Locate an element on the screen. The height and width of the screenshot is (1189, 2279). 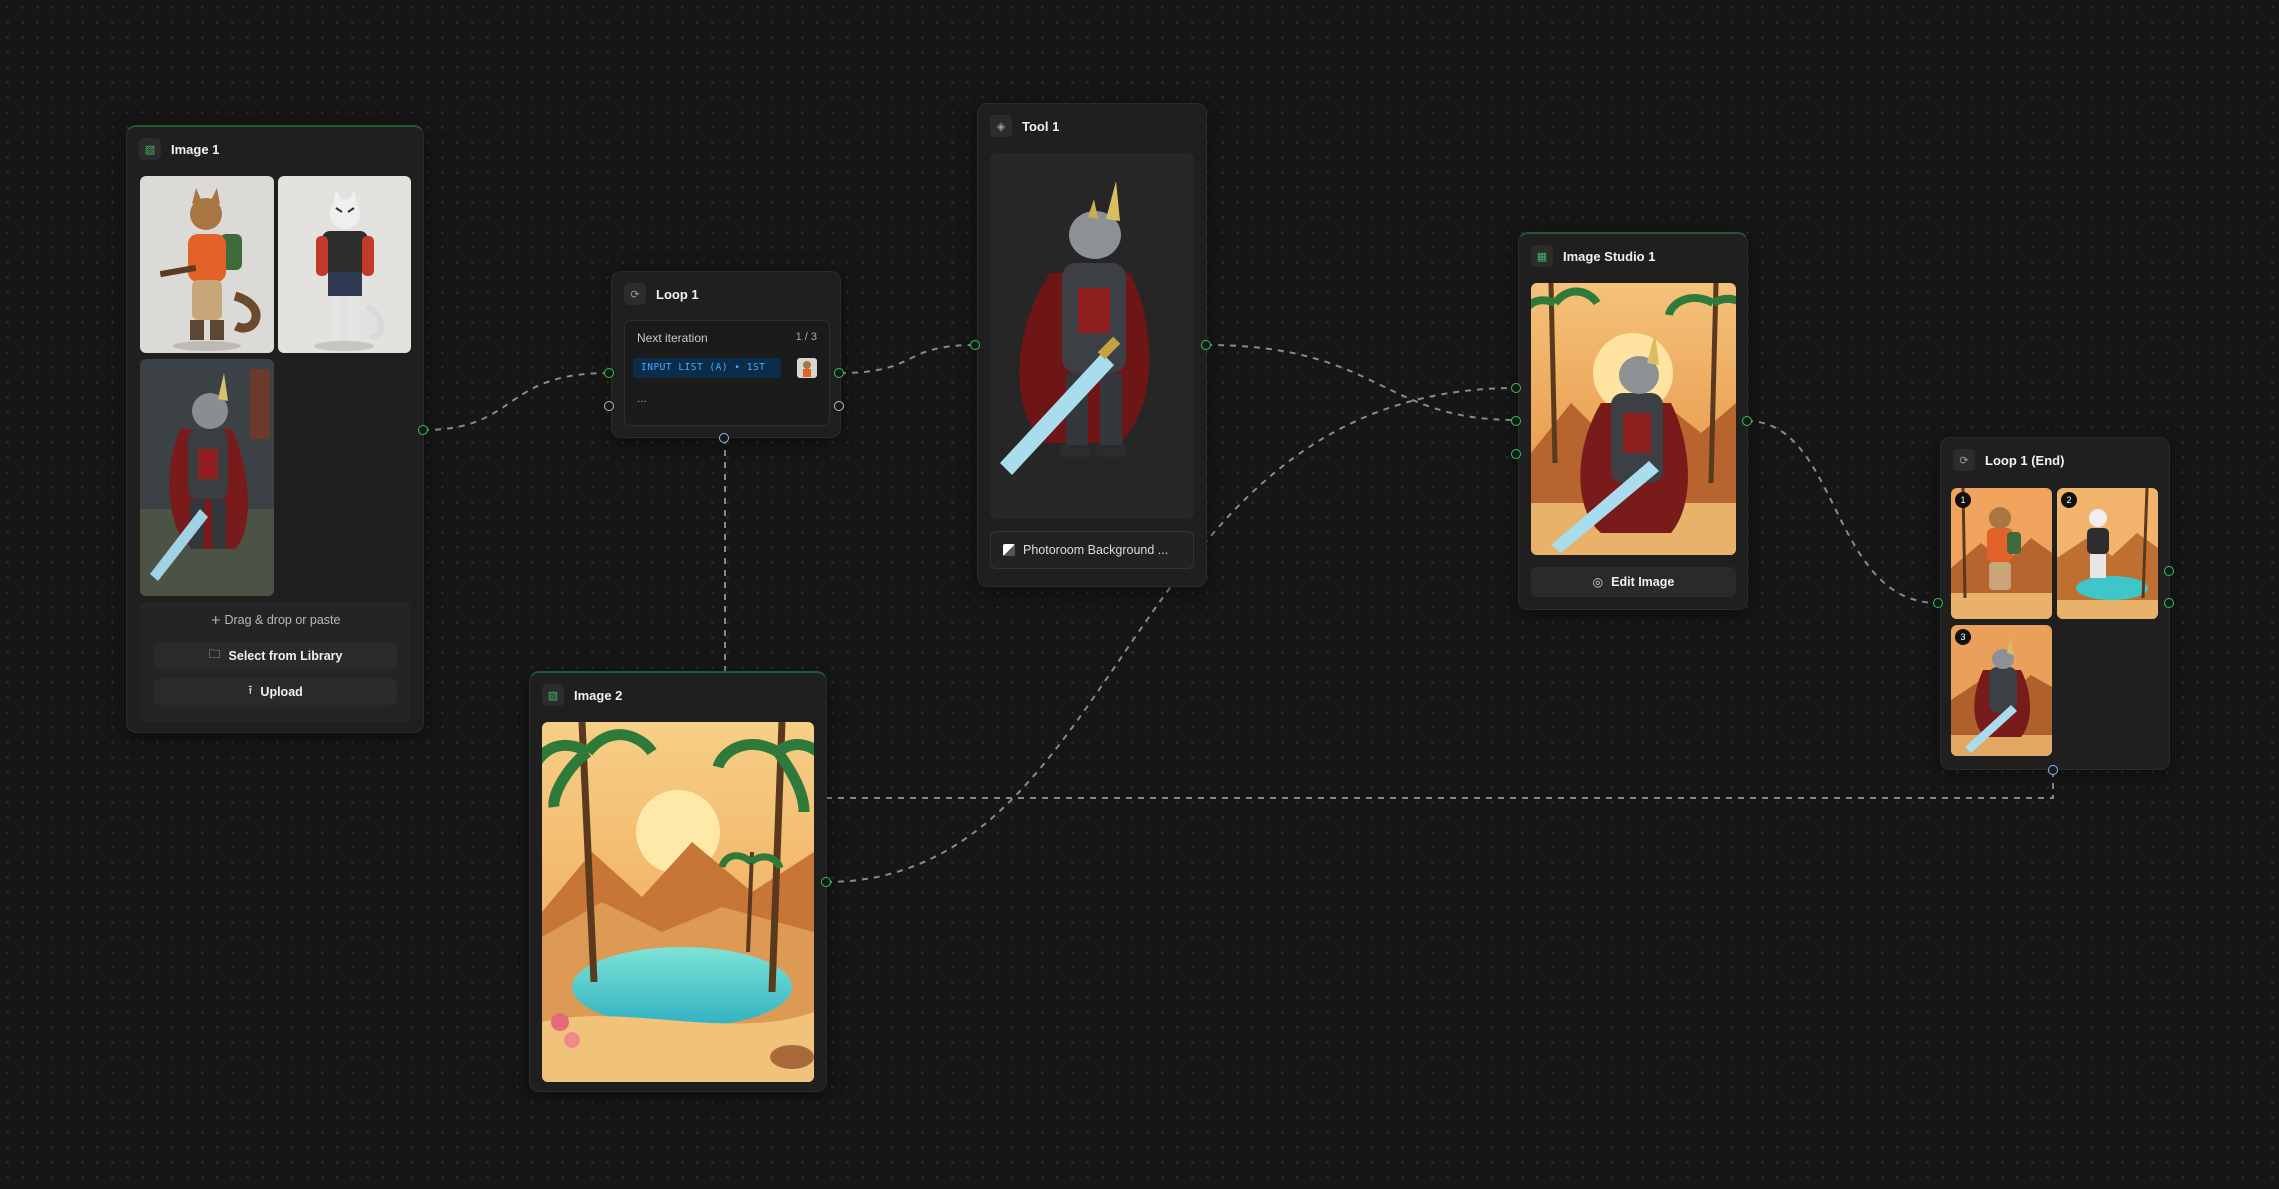
upload-button: ⭱ Upload is located at coordinates (275, 691).